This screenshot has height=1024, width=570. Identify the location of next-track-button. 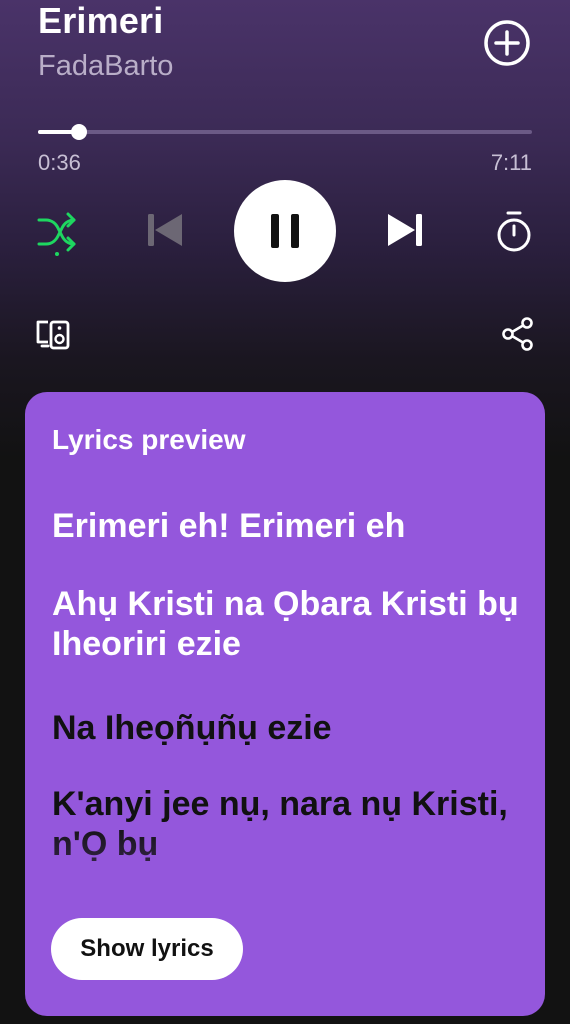
(406, 230).